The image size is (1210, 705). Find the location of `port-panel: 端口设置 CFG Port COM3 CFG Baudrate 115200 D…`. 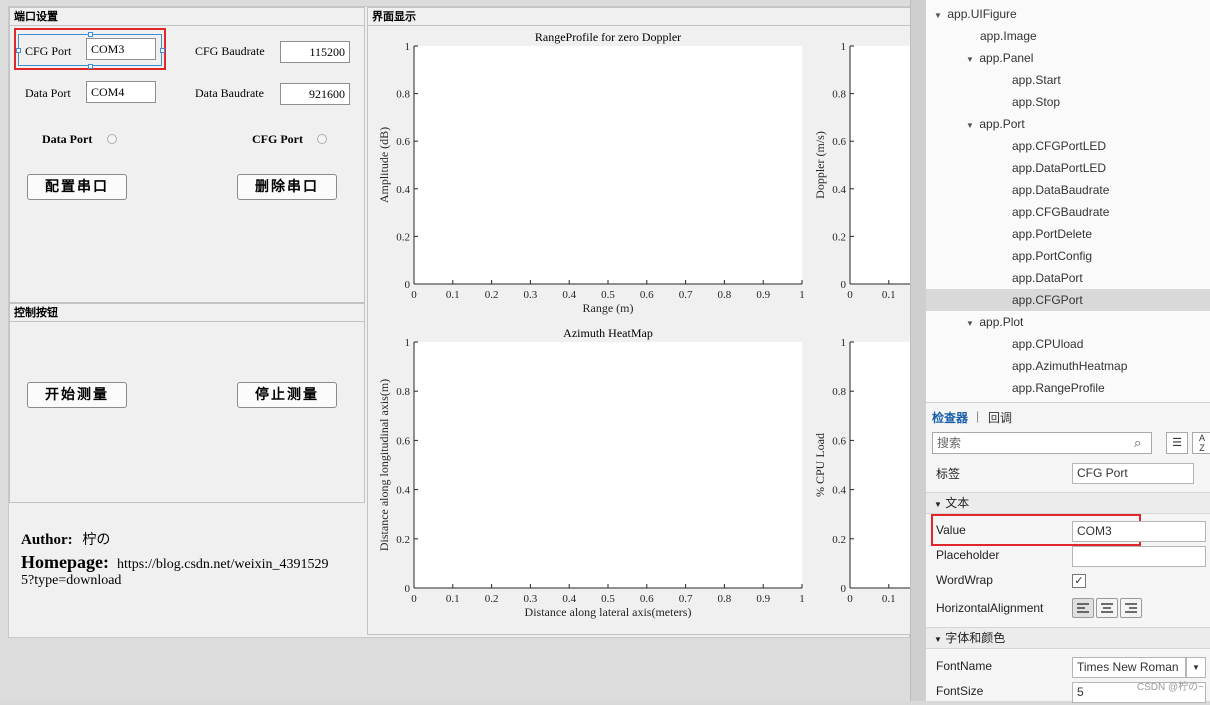

port-panel: 端口设置 CFG Port COM3 CFG Baudrate 115200 D… is located at coordinates (187, 155).